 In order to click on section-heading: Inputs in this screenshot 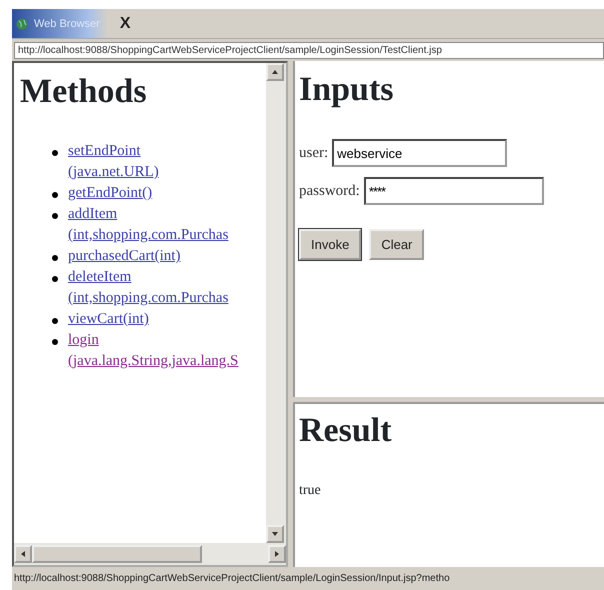, I will do `click(347, 90)`.